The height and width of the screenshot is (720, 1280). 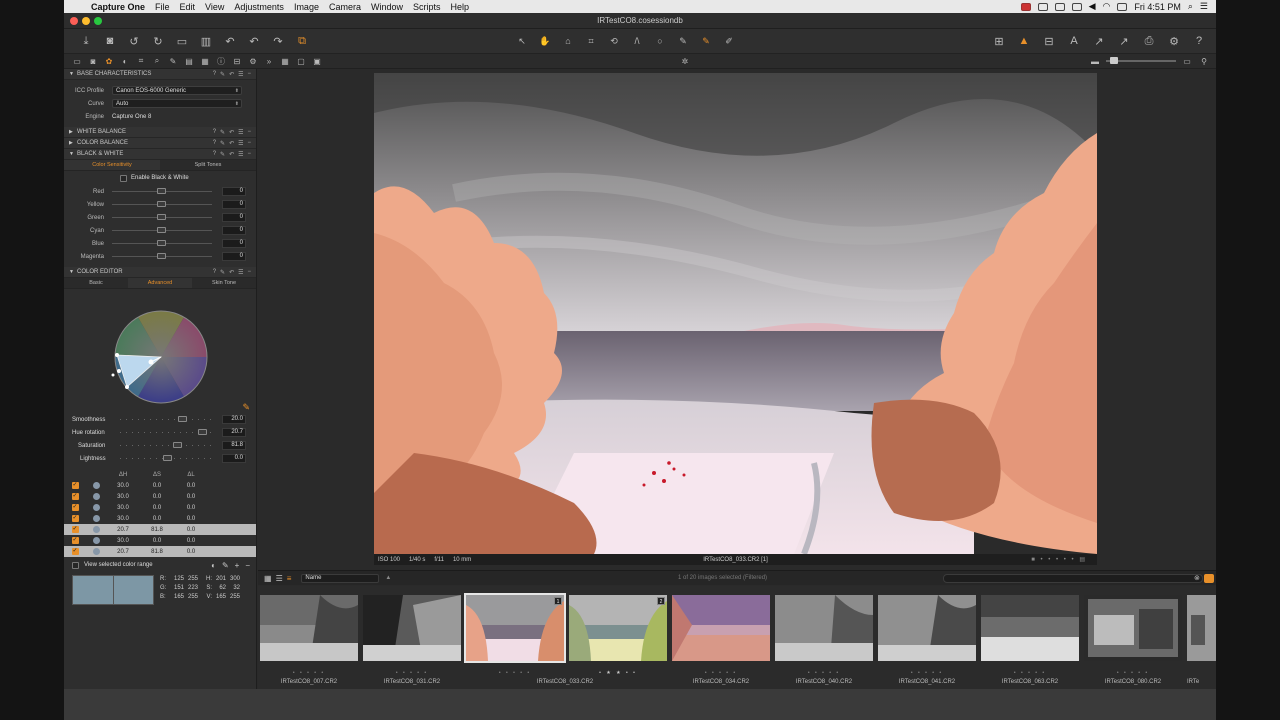 I want to click on wifi-icon: ◠, so click(x=1107, y=6).